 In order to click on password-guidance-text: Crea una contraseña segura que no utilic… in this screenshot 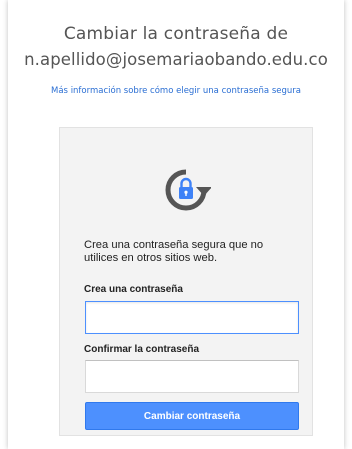, I will do `click(174, 251)`.